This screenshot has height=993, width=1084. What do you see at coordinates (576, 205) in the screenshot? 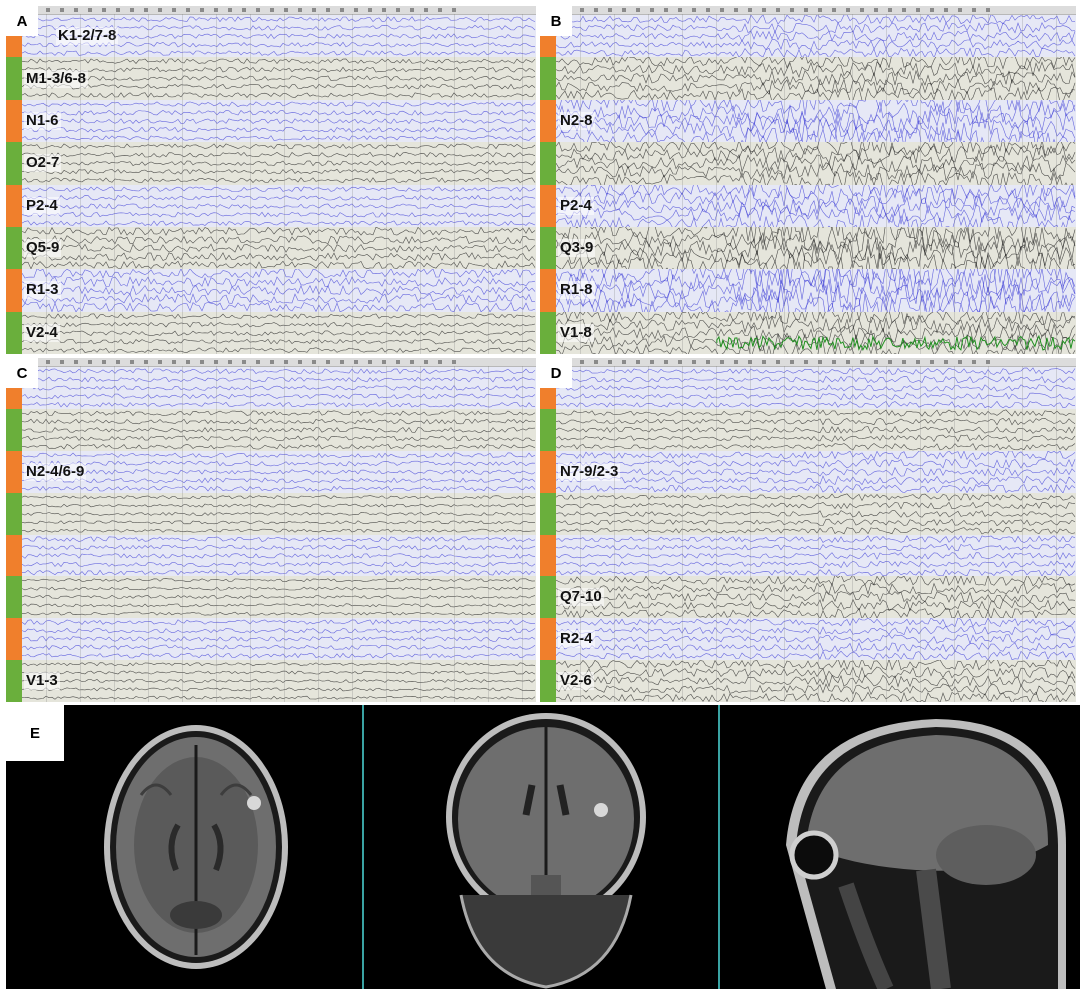
I see `electrode-label: P2-4` at bounding box center [576, 205].